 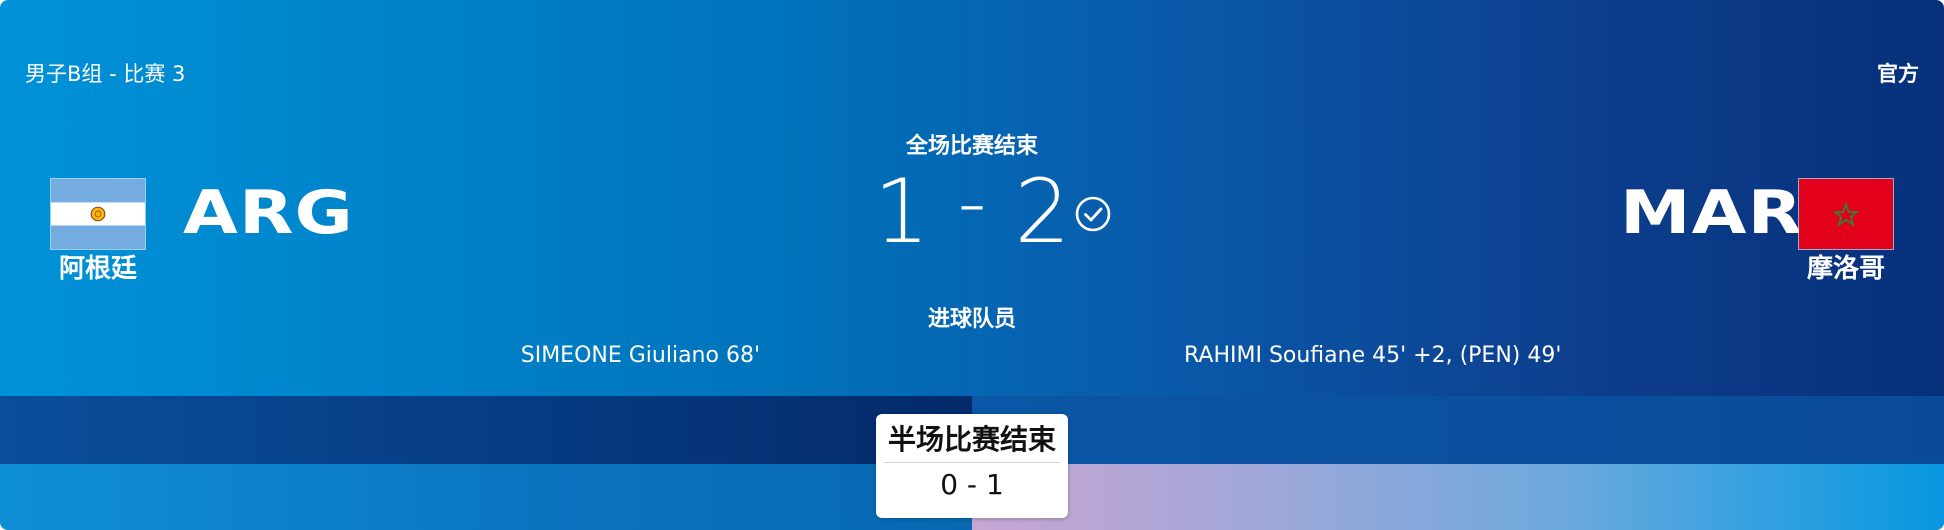 What do you see at coordinates (640, 355) in the screenshot?
I see `home-scorers: SIMEONE Giuliano 68'` at bounding box center [640, 355].